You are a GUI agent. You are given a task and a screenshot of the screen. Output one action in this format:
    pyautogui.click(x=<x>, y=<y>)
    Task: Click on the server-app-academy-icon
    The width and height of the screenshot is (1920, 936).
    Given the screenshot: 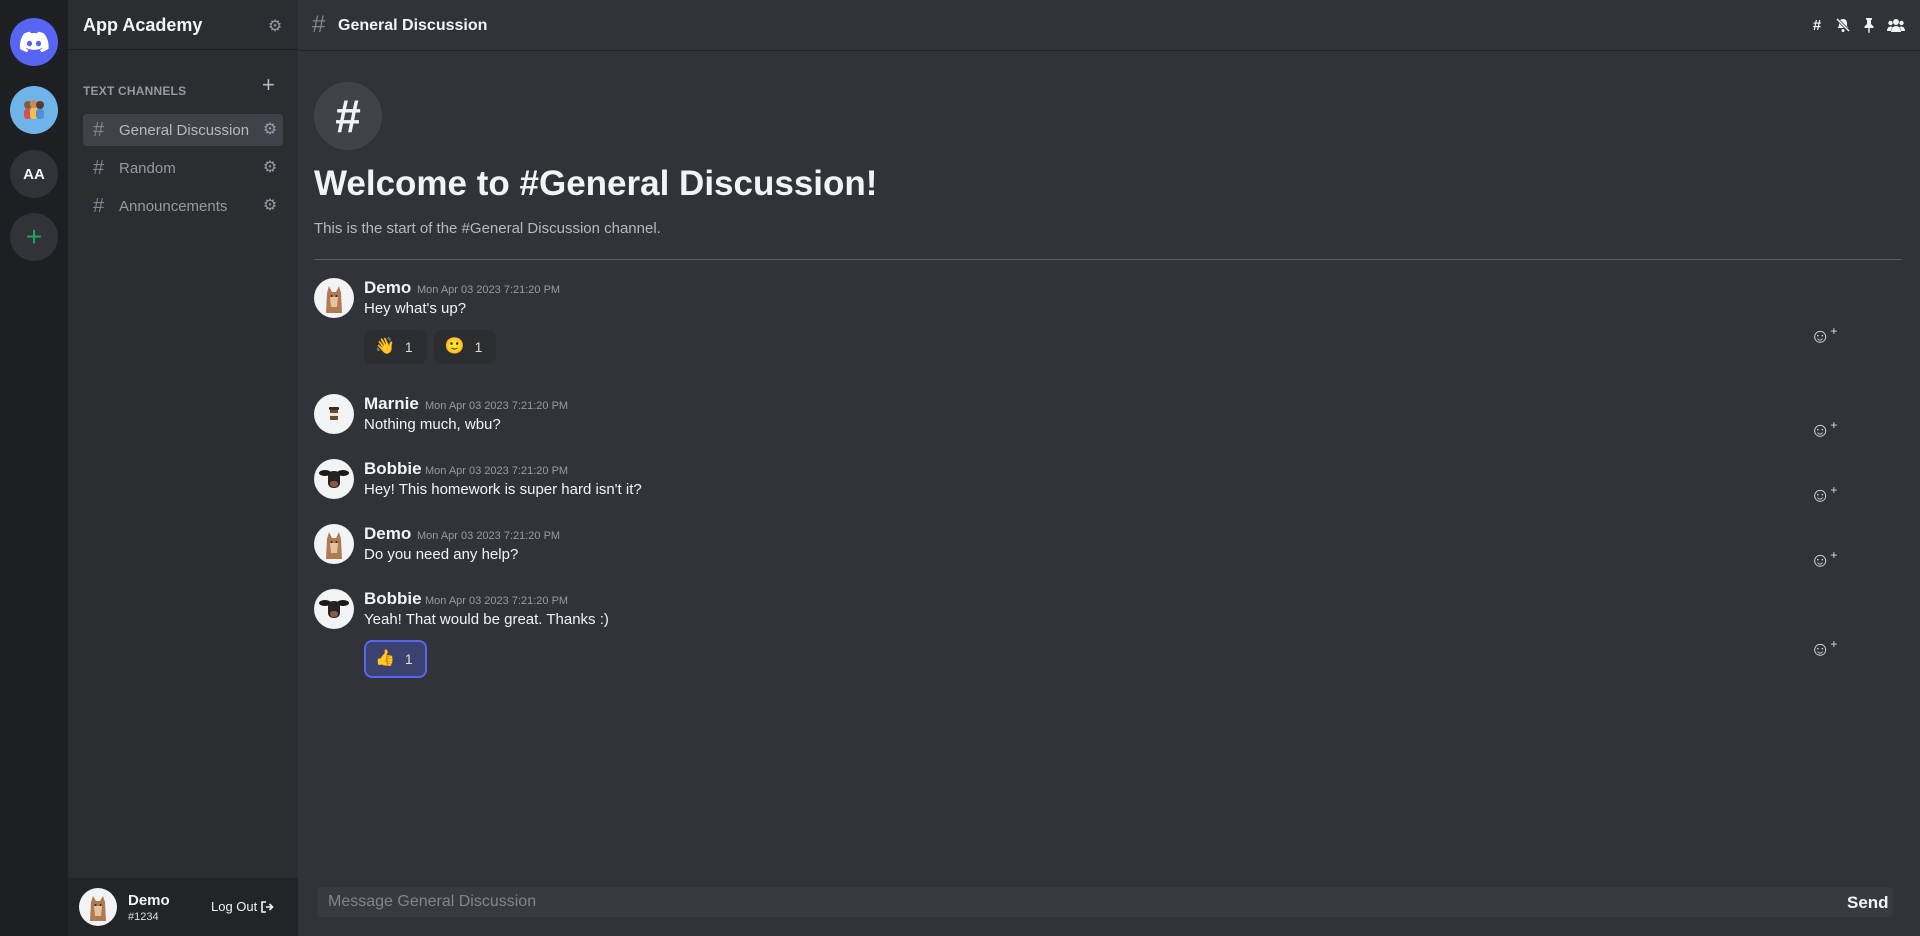 What is the action you would take?
    pyautogui.click(x=34, y=110)
    